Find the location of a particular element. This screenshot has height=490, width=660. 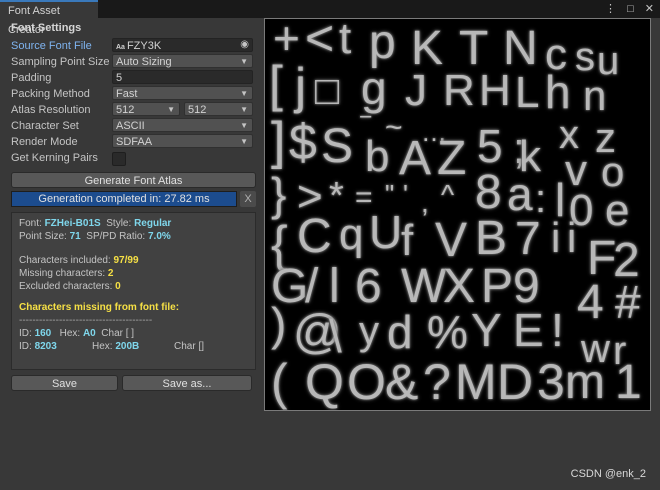

sampling-dropdown: Auto Sizing ▼ is located at coordinates (182, 61).